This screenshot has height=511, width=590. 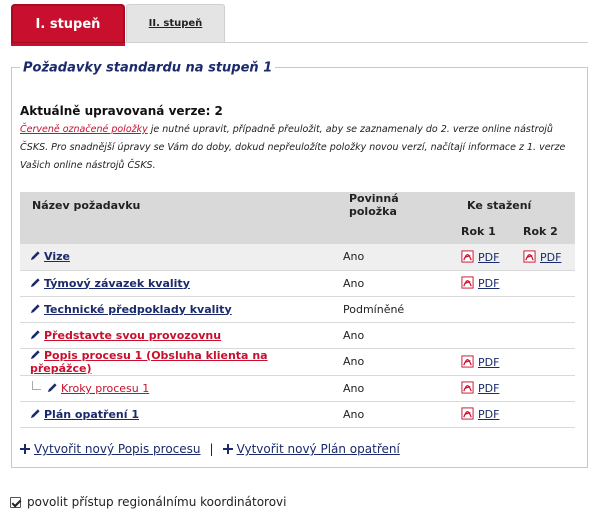 I want to click on table-row: Představte svou provozovnu Ano, so click(x=297, y=335).